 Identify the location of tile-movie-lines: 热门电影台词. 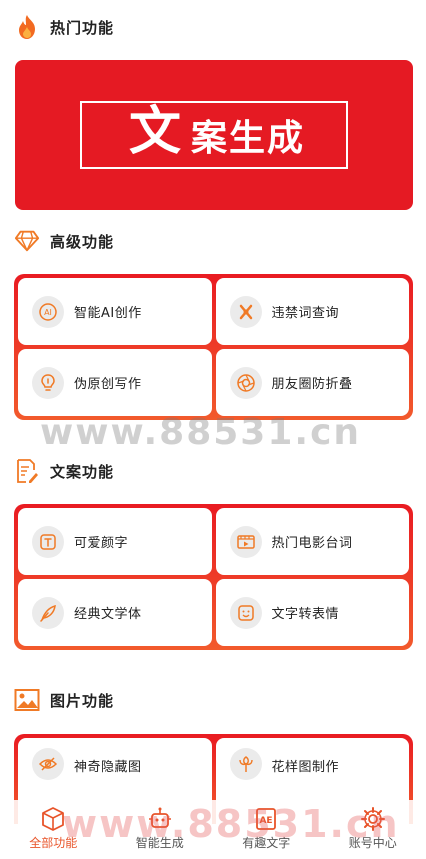
(312, 541).